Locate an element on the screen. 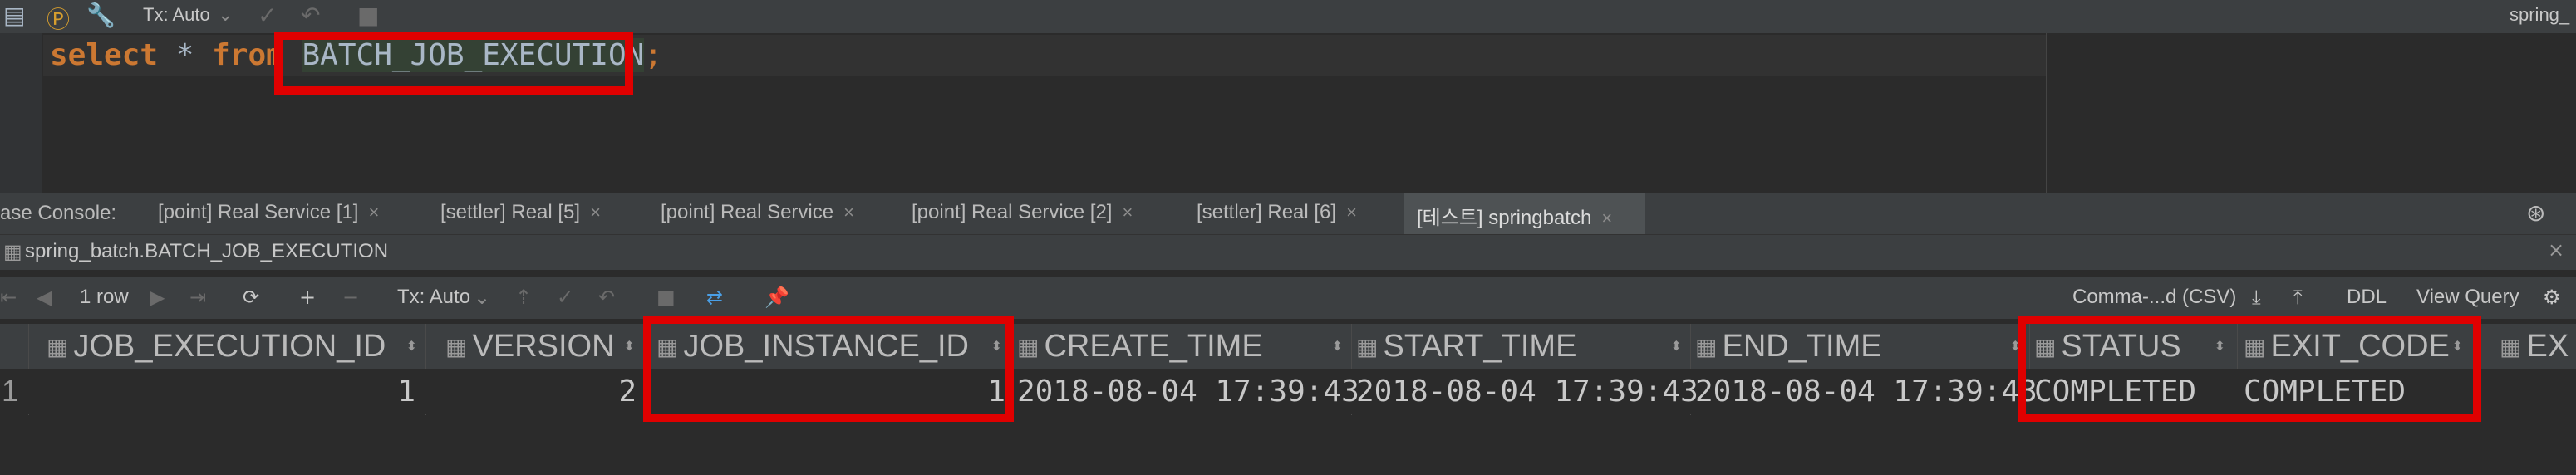 The image size is (2576, 475). console-label: ase Console: is located at coordinates (58, 213).